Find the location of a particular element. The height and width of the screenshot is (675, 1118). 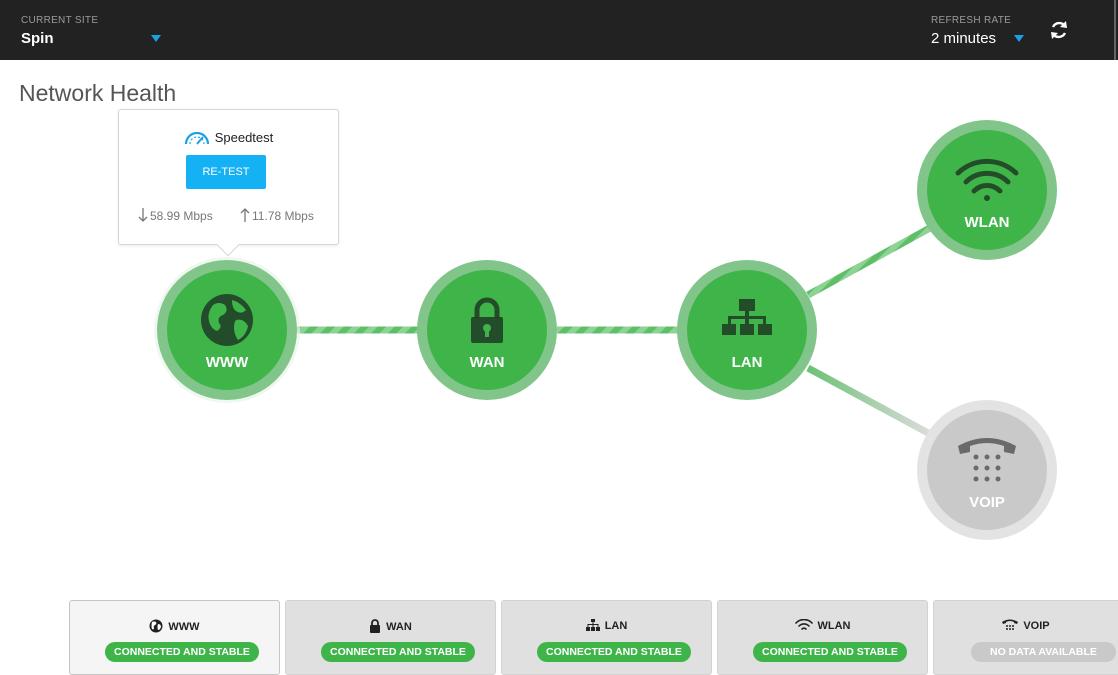

card-label: VOIP is located at coordinates (1036, 626).